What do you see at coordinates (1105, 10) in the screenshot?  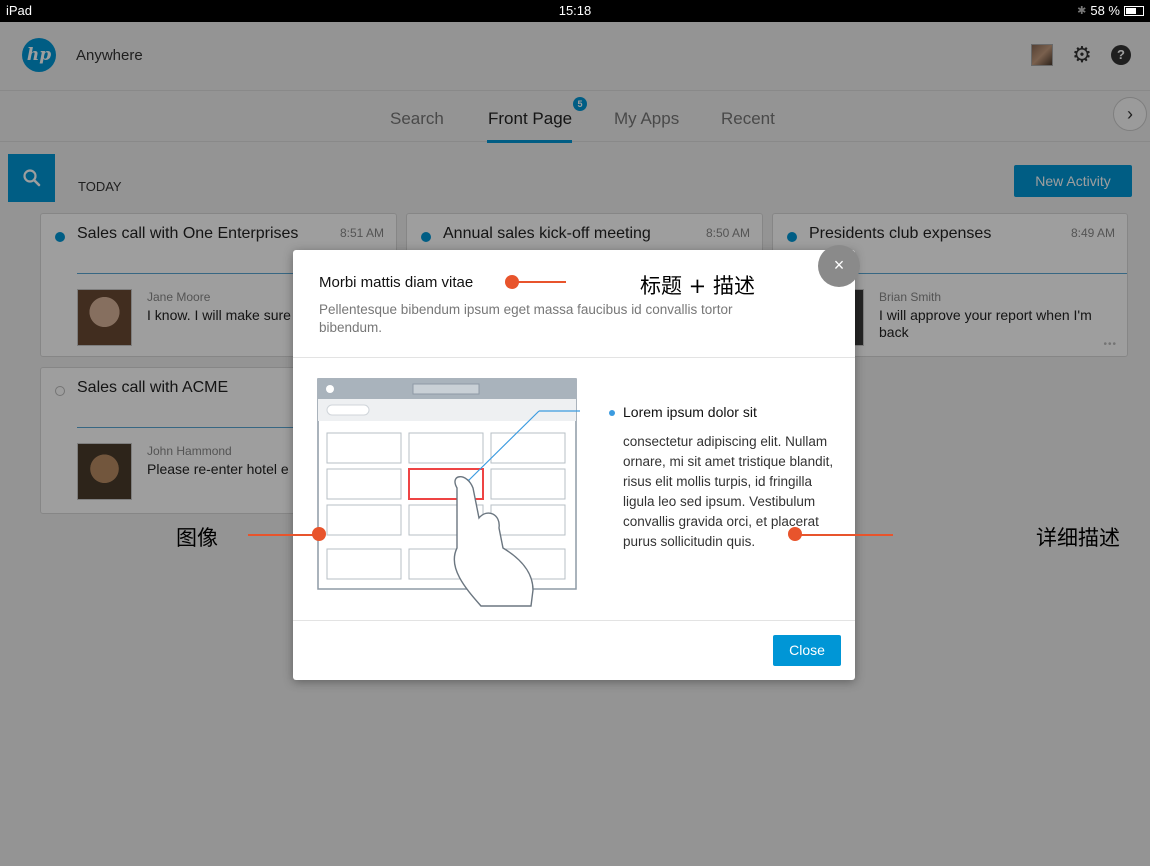 I see `battery-percent: 58 %` at bounding box center [1105, 10].